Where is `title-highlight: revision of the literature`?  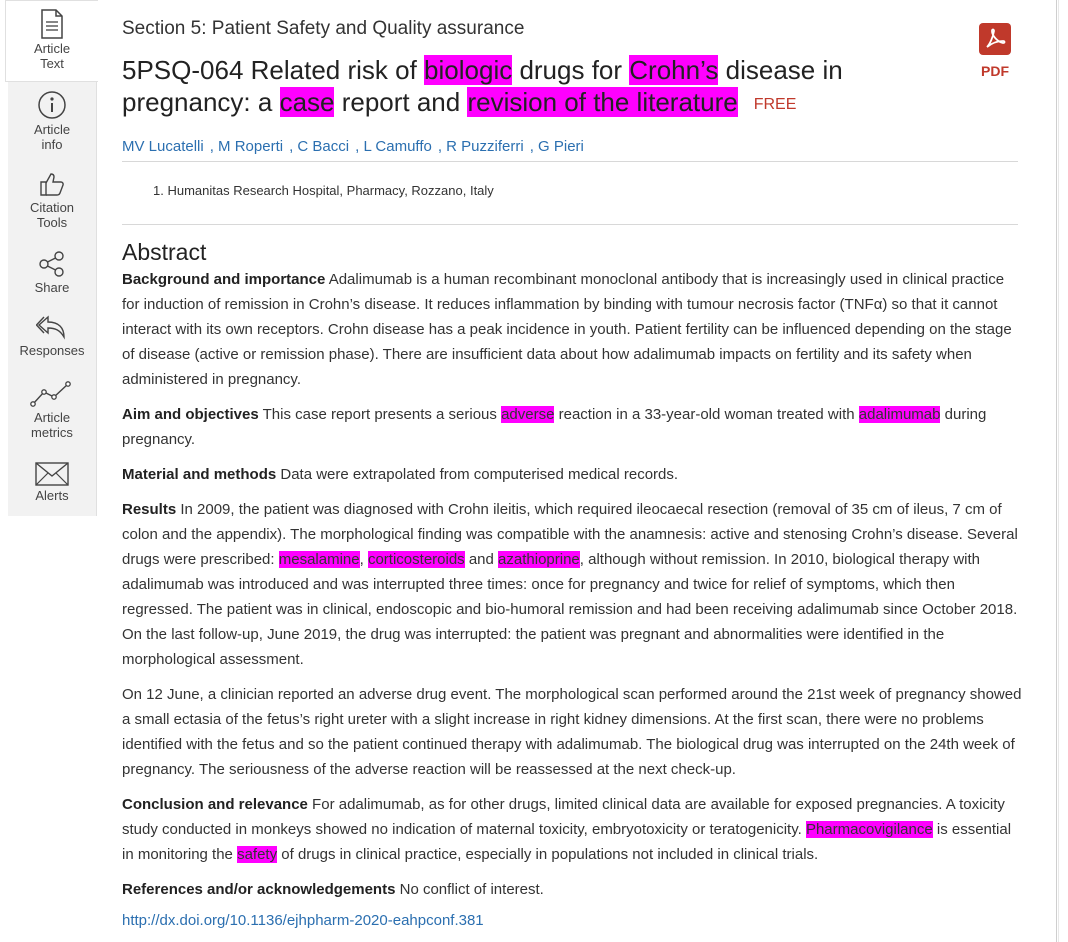 title-highlight: revision of the literature is located at coordinates (602, 102).